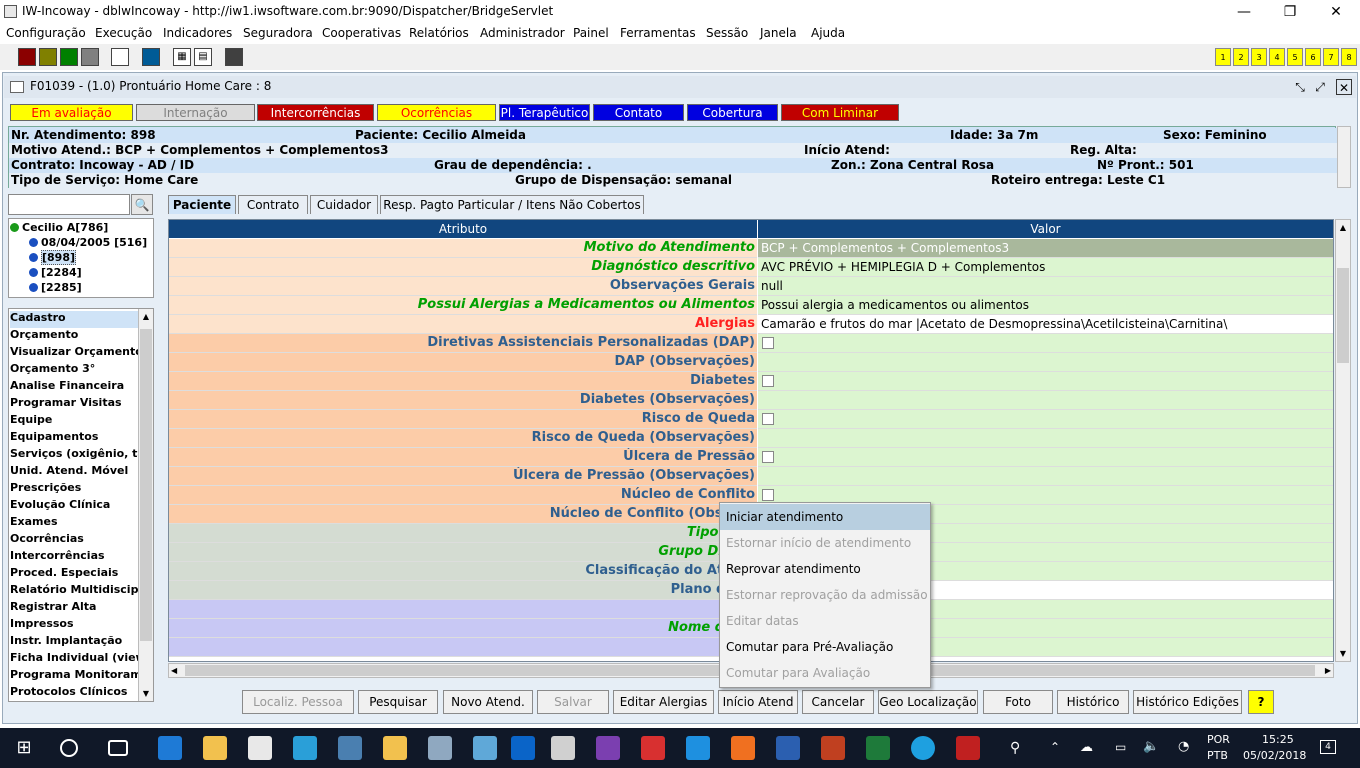 The height and width of the screenshot is (768, 1360). I want to click on close-button: ✕, so click(1336, 12).